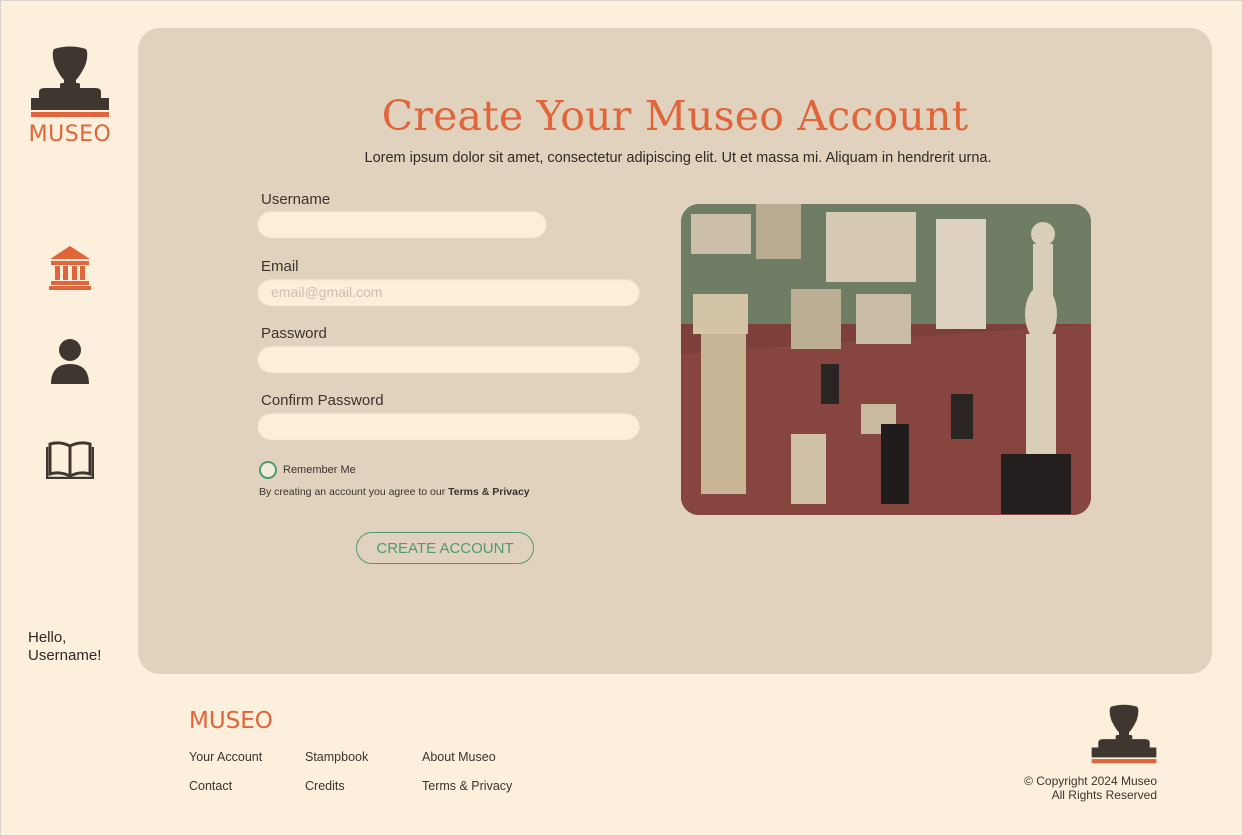  I want to click on terms-prefix: By creating an account you agree to our, so click(354, 492).